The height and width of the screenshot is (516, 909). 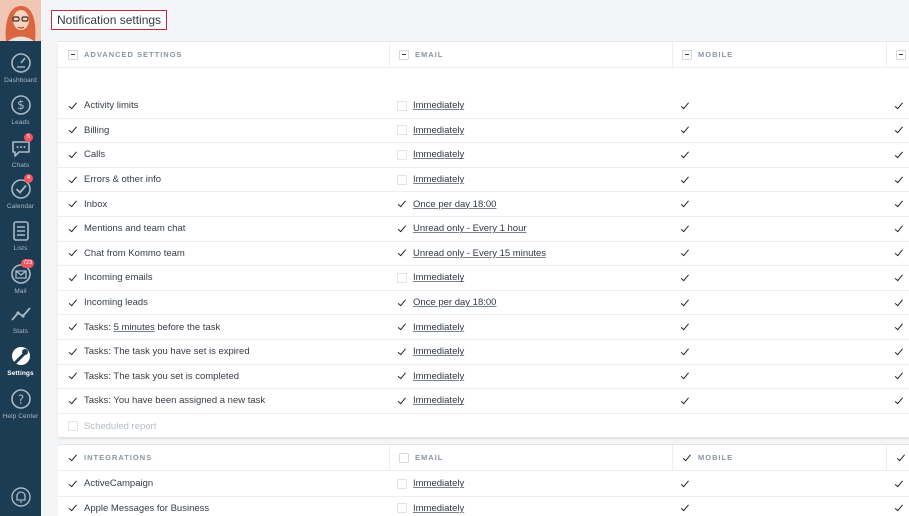 What do you see at coordinates (20, 236) in the screenshot?
I see `nav-lists: Lists` at bounding box center [20, 236].